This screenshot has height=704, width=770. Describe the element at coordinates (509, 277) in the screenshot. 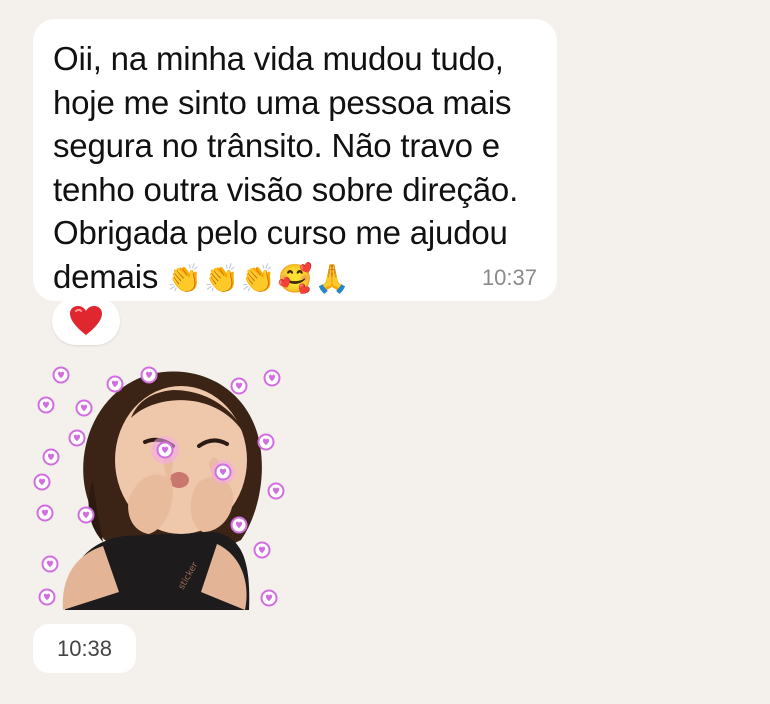

I see `message-timestamp: 10:37` at that location.